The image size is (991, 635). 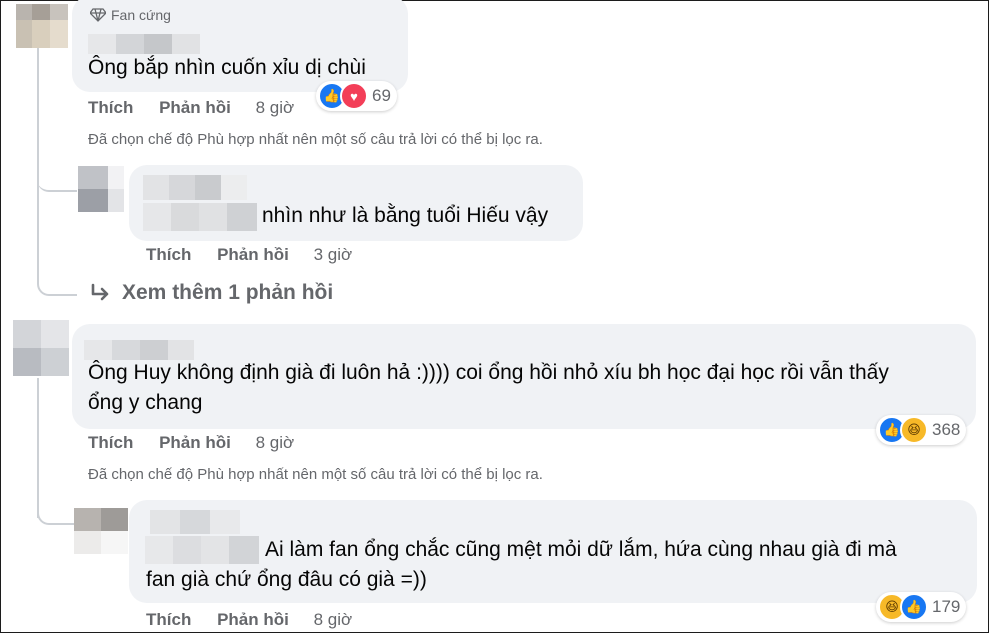 What do you see at coordinates (227, 67) in the screenshot?
I see `comment-text: Ông bắp nhìn cuốn xỉu dị chùi` at bounding box center [227, 67].